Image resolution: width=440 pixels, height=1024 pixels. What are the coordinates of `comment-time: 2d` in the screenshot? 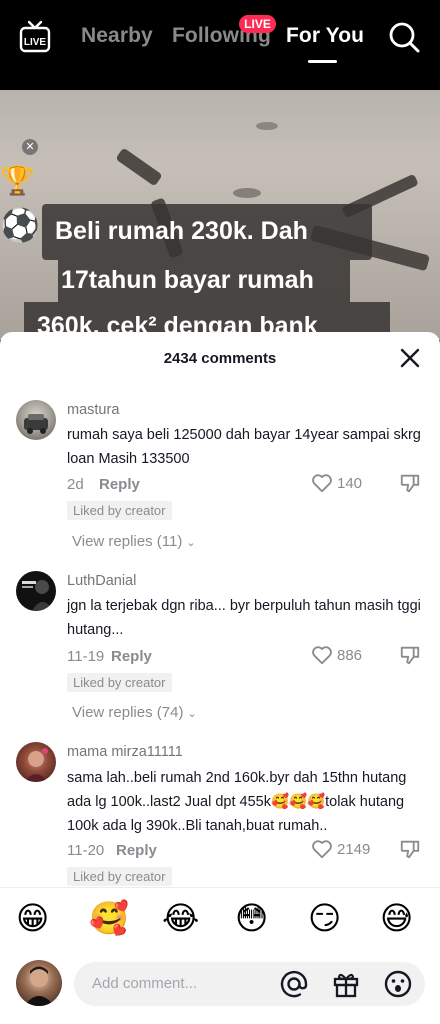 It's located at (75, 484).